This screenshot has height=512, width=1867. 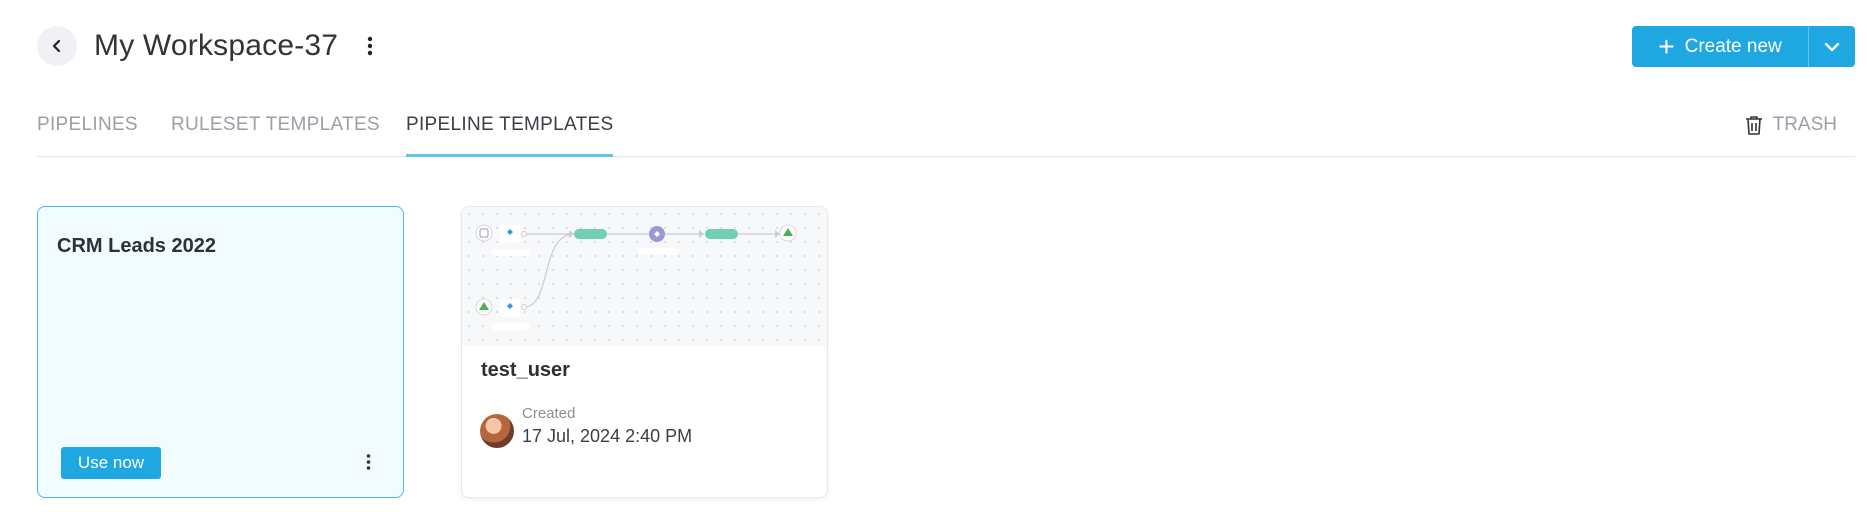 I want to click on template-title: test_user, so click(x=525, y=370).